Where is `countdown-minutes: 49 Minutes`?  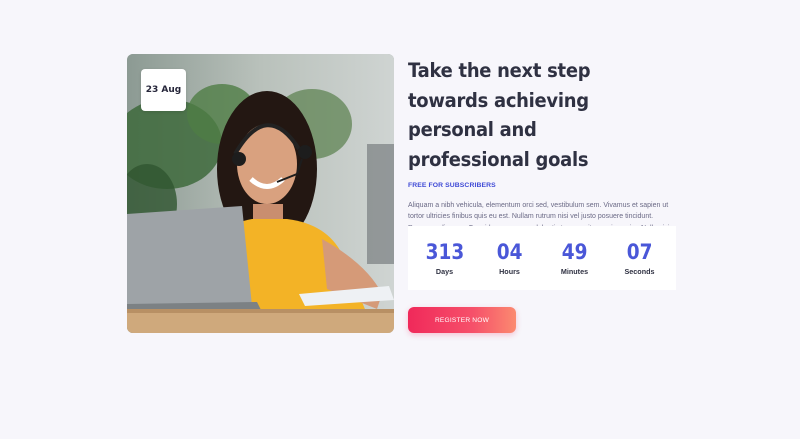 countdown-minutes: 49 Minutes is located at coordinates (575, 258).